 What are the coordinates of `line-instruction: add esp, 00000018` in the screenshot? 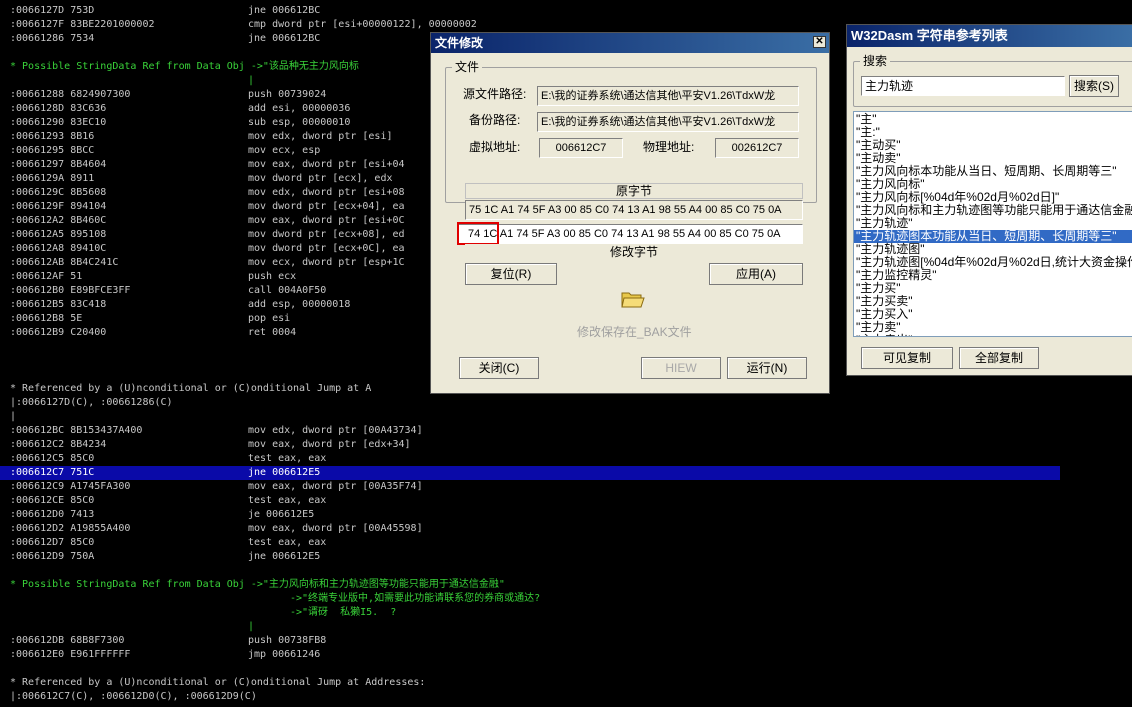 It's located at (299, 304).